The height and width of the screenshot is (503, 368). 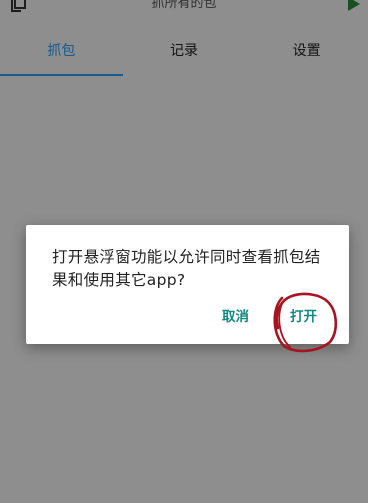 What do you see at coordinates (303, 317) in the screenshot?
I see `open-button: 打开` at bounding box center [303, 317].